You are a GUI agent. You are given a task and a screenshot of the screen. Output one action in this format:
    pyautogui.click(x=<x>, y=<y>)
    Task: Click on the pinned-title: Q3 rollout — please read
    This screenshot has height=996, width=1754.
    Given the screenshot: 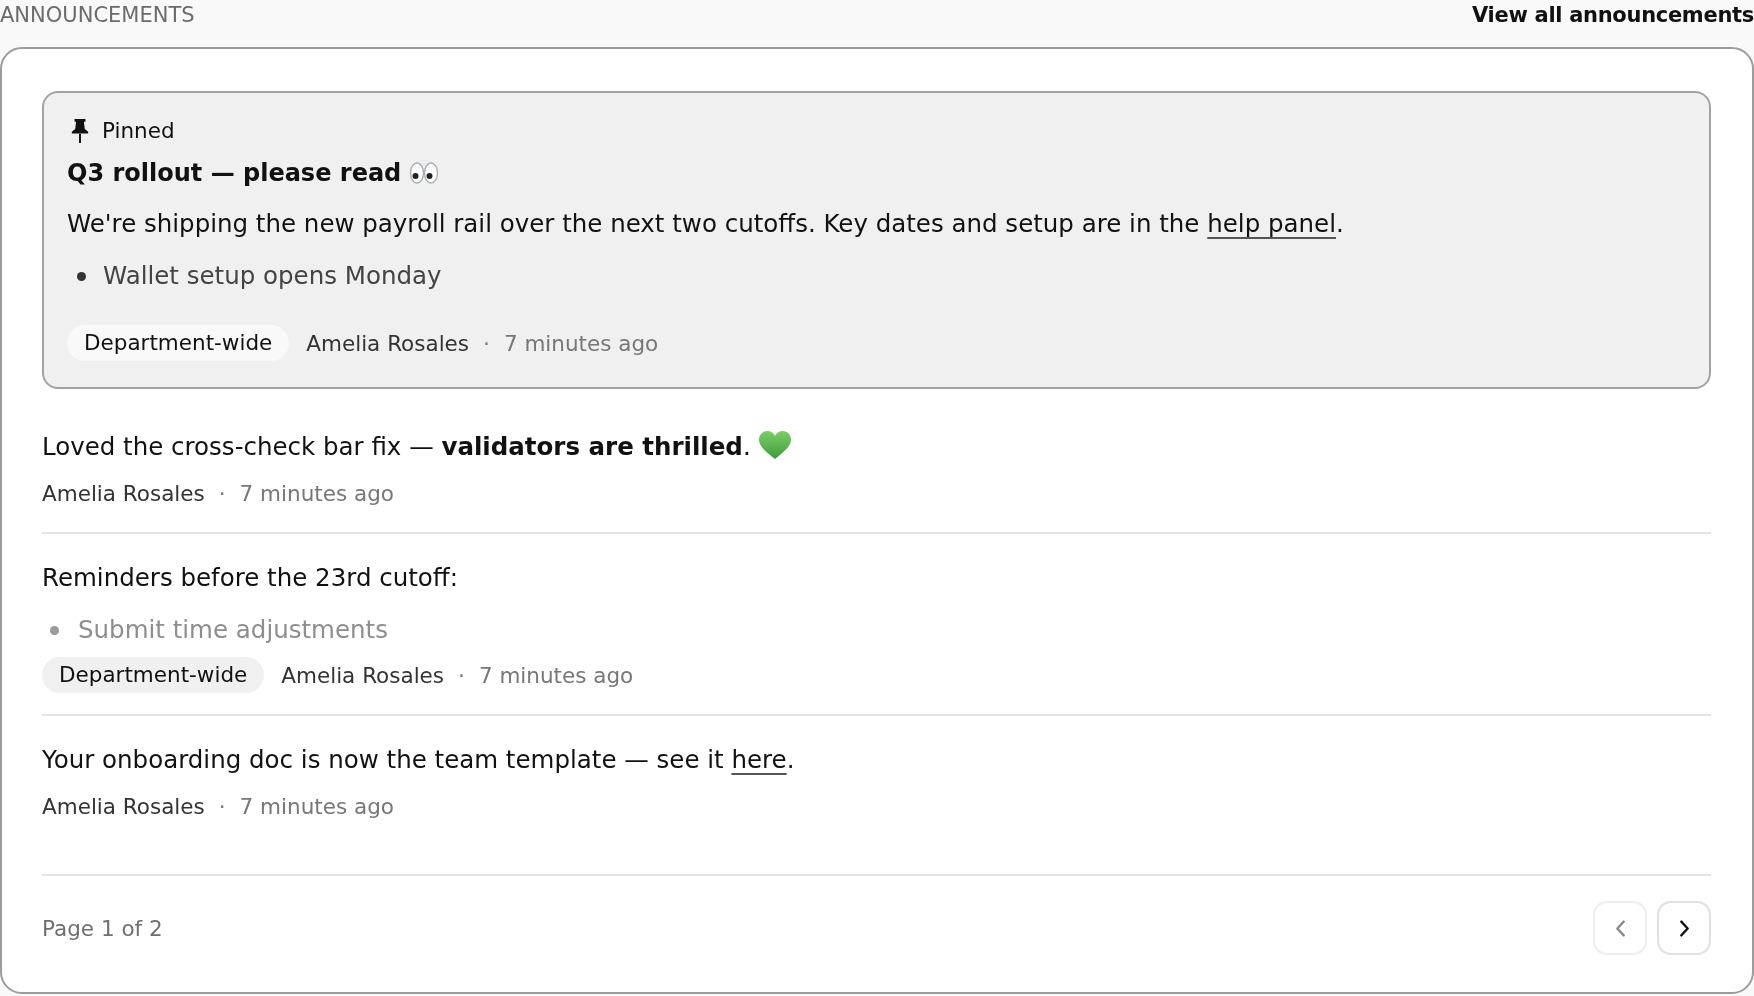 What is the action you would take?
    pyautogui.click(x=875, y=173)
    